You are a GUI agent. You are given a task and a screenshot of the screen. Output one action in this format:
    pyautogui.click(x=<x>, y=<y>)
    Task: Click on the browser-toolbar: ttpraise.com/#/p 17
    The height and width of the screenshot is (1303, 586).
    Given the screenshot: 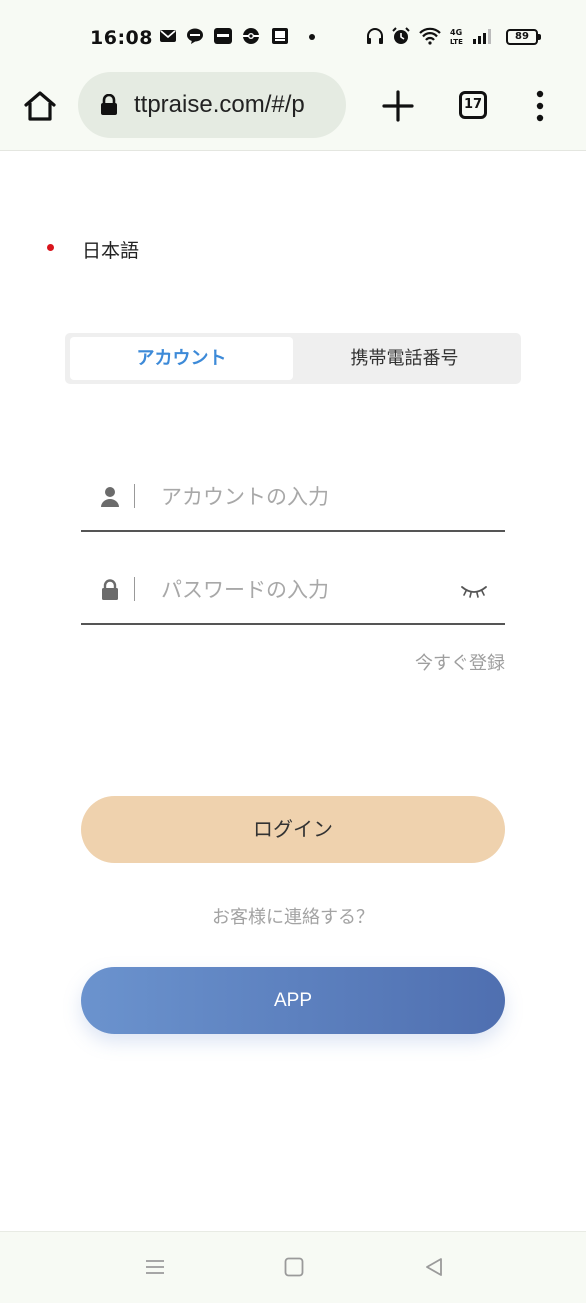 What is the action you would take?
    pyautogui.click(x=293, y=110)
    